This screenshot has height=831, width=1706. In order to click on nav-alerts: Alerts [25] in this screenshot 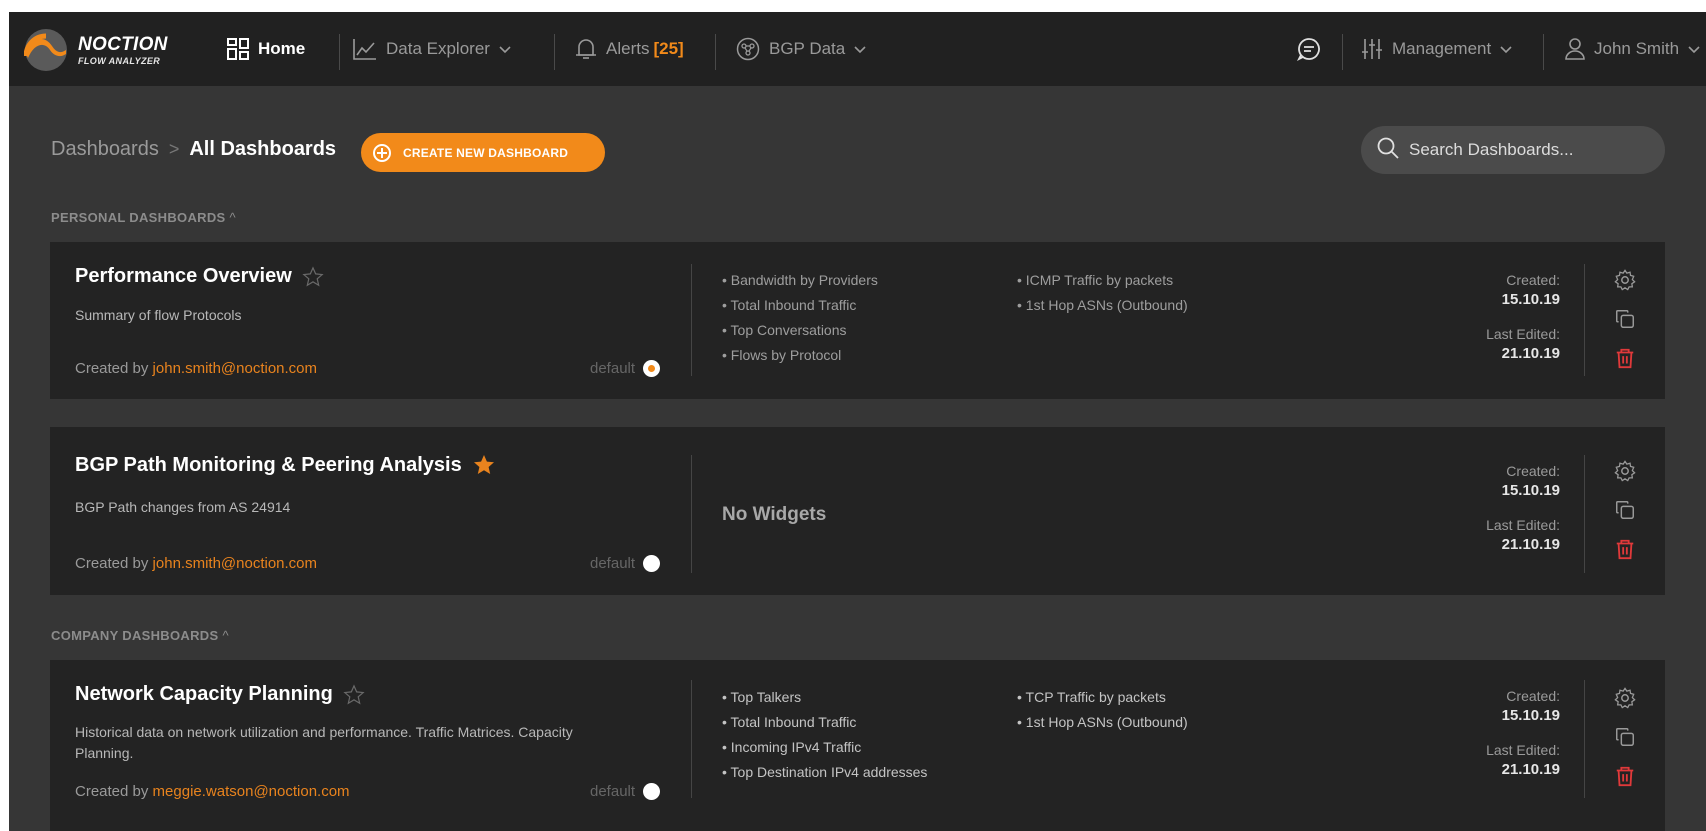, I will do `click(629, 49)`.